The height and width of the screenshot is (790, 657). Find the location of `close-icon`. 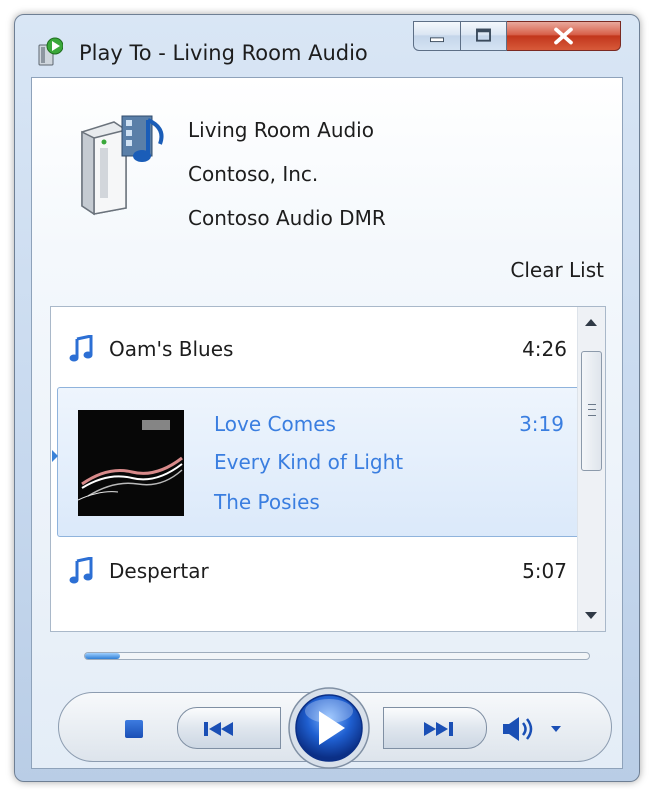

close-icon is located at coordinates (563, 36).